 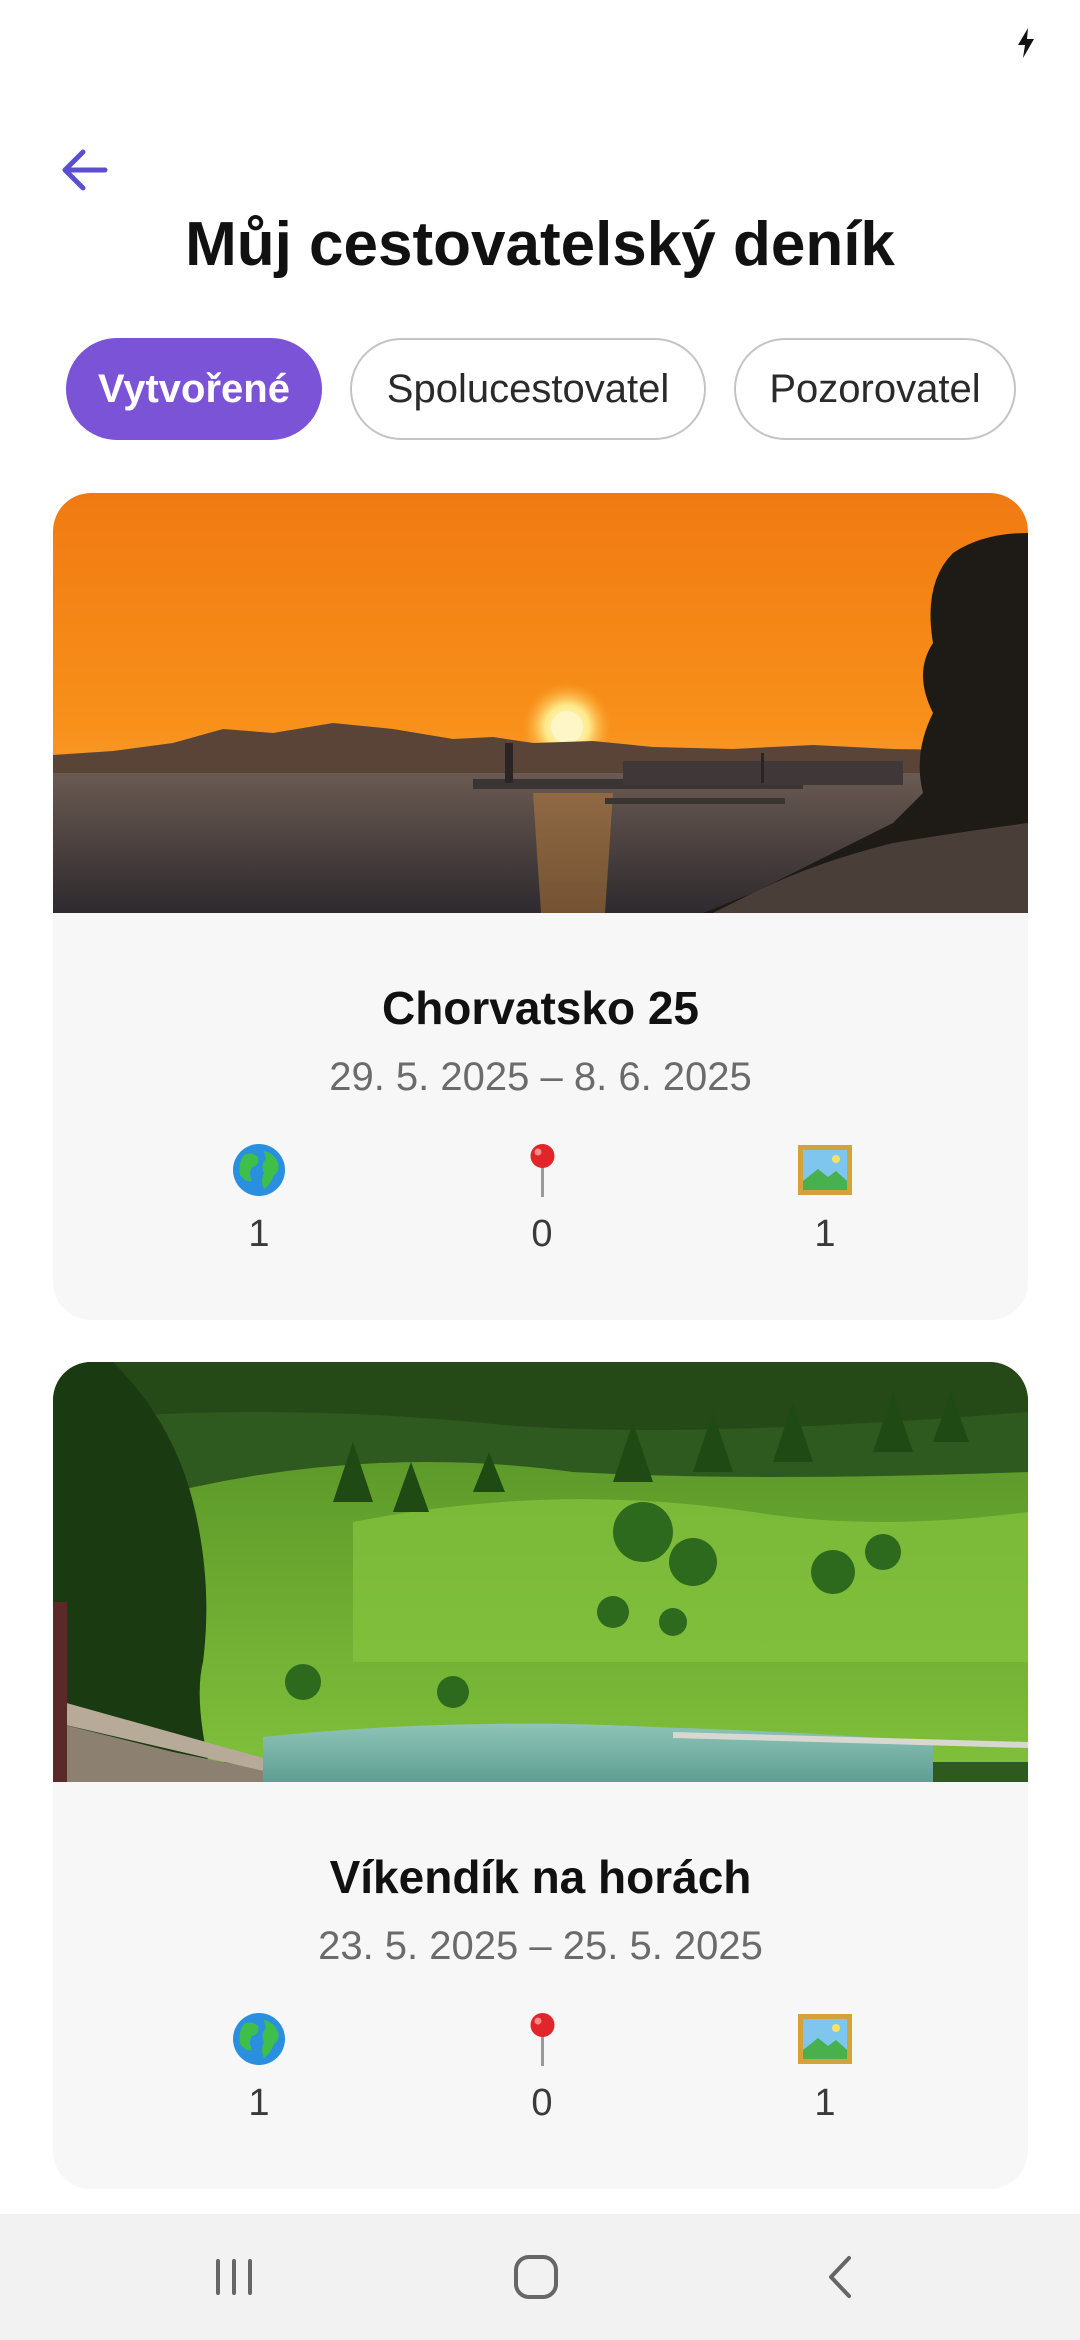 What do you see at coordinates (540, 1077) in the screenshot?
I see `trip-dates: 29. 5. 2025 – 8. 6. 2025` at bounding box center [540, 1077].